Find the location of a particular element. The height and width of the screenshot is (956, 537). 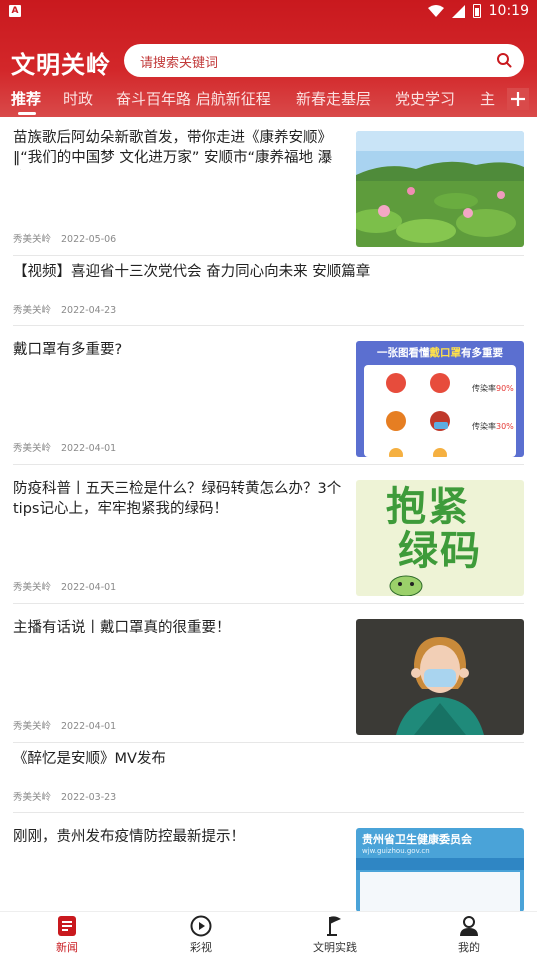

tab-politics: 时政 is located at coordinates (78, 98).